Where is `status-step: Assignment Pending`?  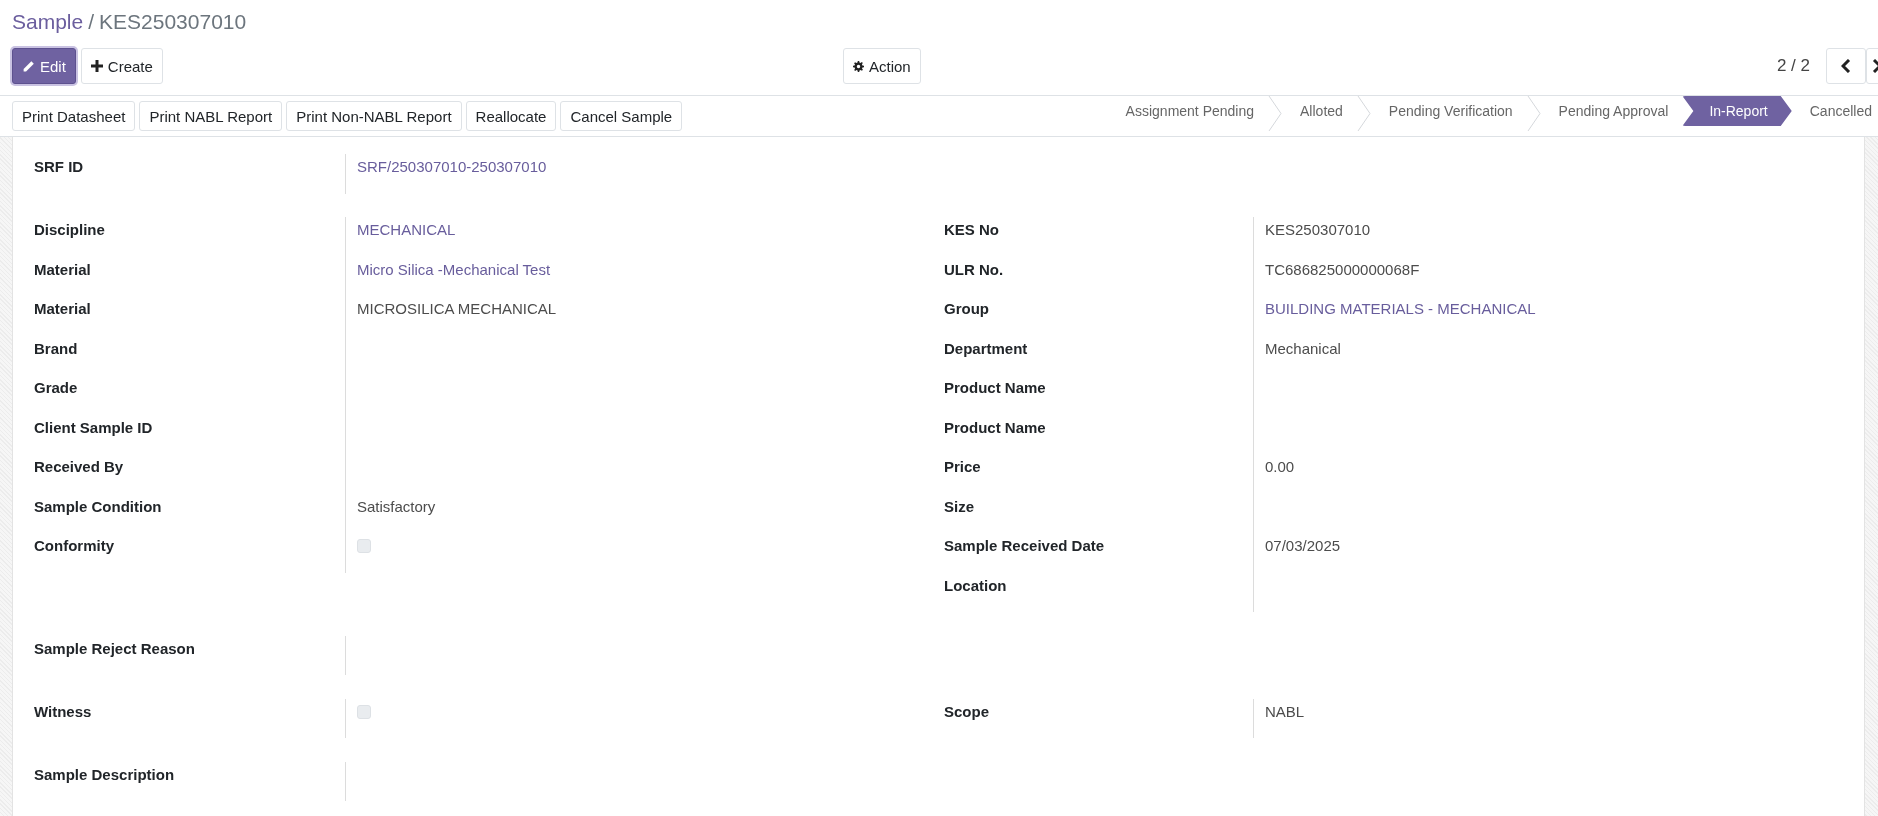
status-step: Assignment Pending is located at coordinates (1188, 111).